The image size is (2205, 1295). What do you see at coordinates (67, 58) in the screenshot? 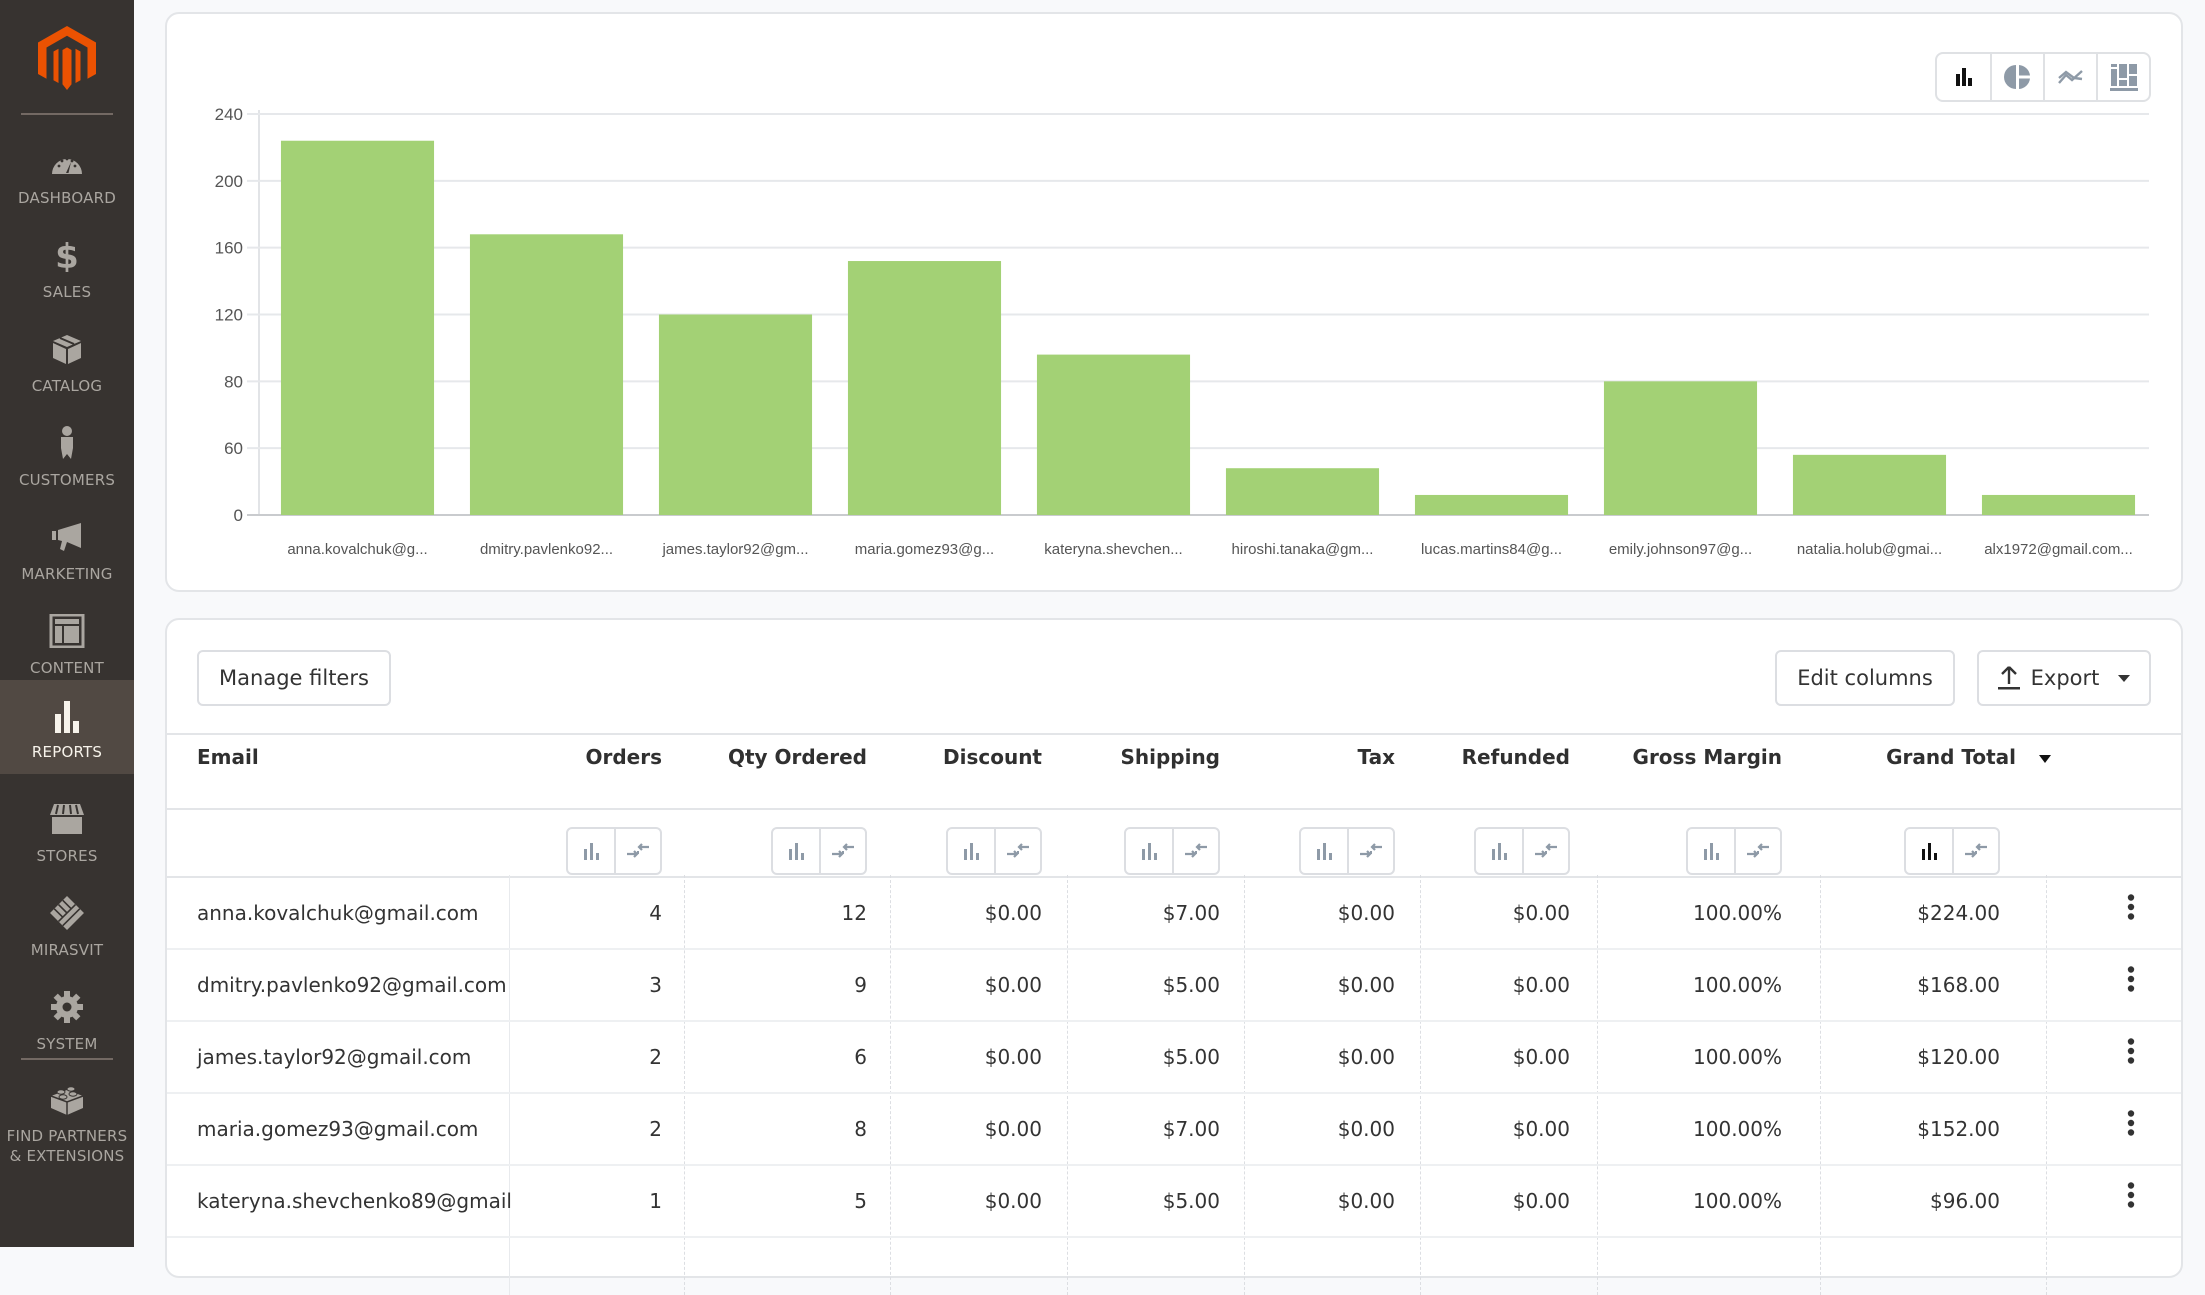
I see `magento-logo-icon` at bounding box center [67, 58].